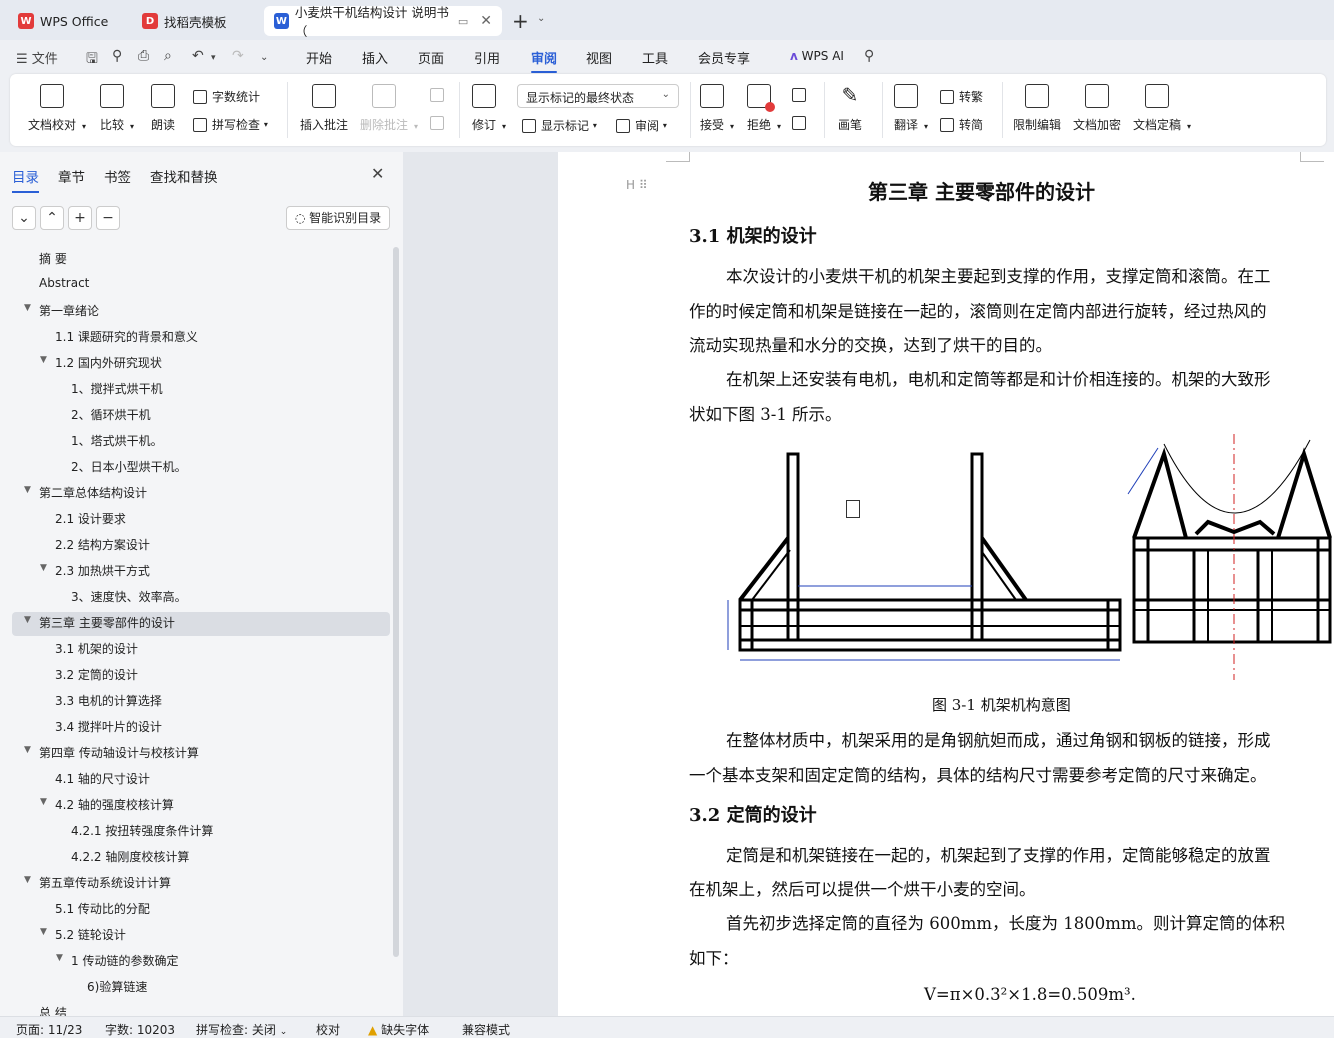 The height and width of the screenshot is (1038, 1334). I want to click on show-markup-button: 显示标记 ▾, so click(559, 125).